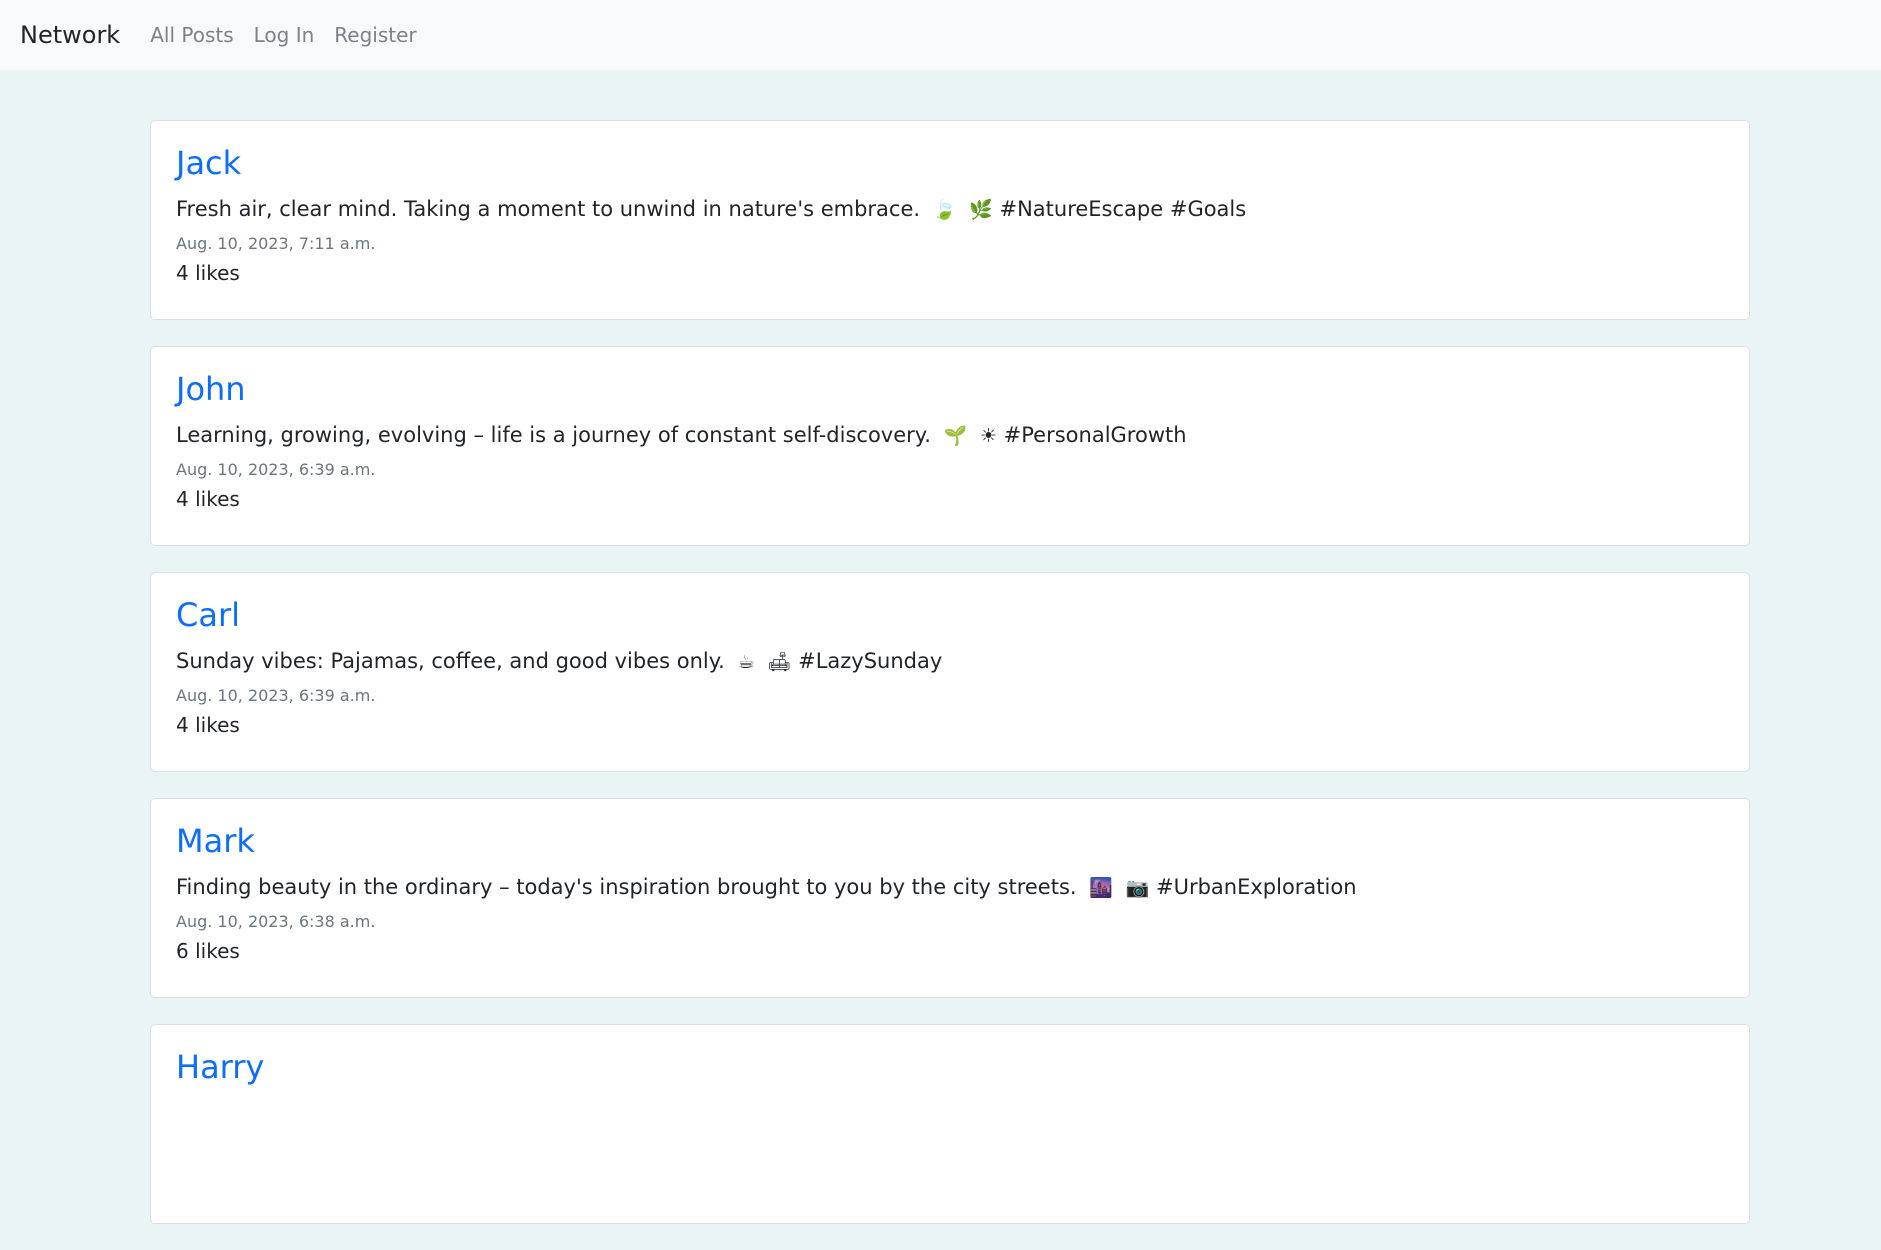  I want to click on post-author-link: Carl, so click(950, 615).